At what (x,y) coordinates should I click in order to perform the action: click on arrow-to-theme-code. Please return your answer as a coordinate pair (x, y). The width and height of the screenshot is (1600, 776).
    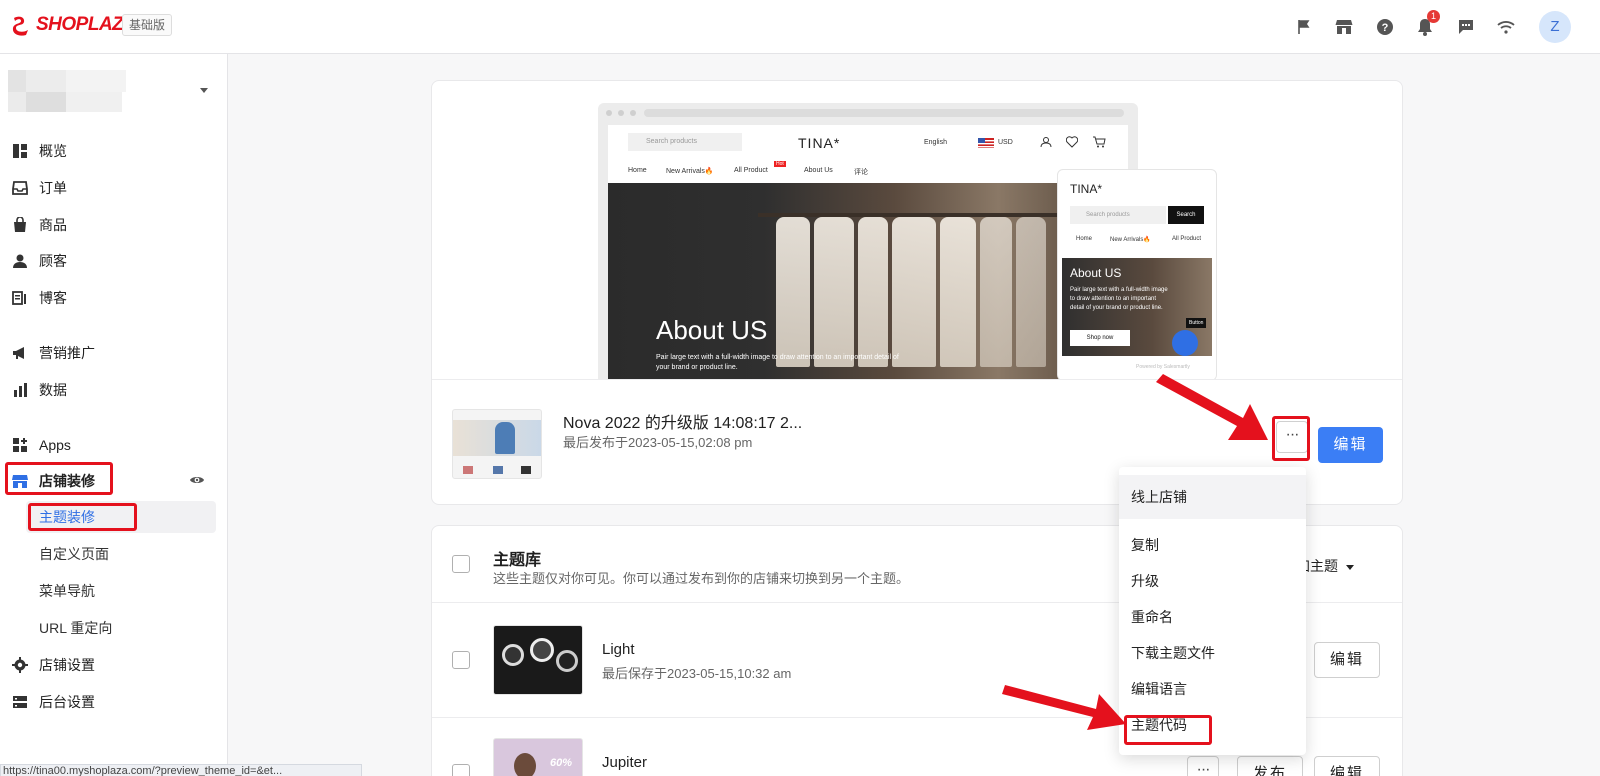
    Looking at the image, I should click on (1064, 707).